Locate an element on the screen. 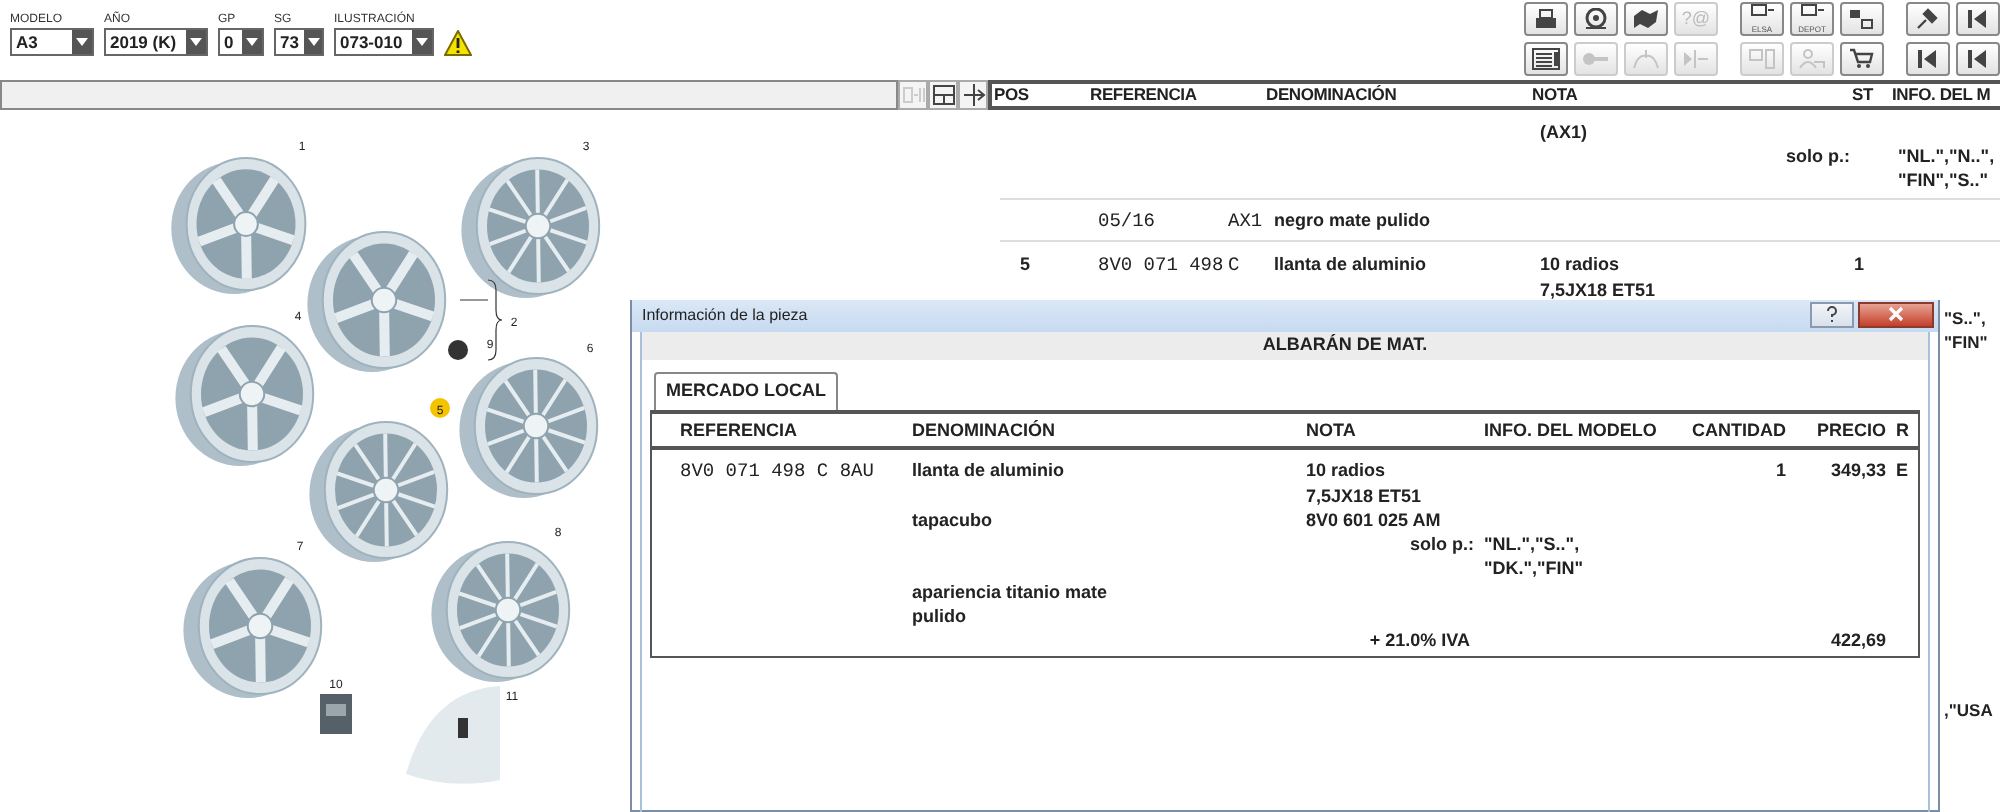  merge-icon is located at coordinates (913, 95).